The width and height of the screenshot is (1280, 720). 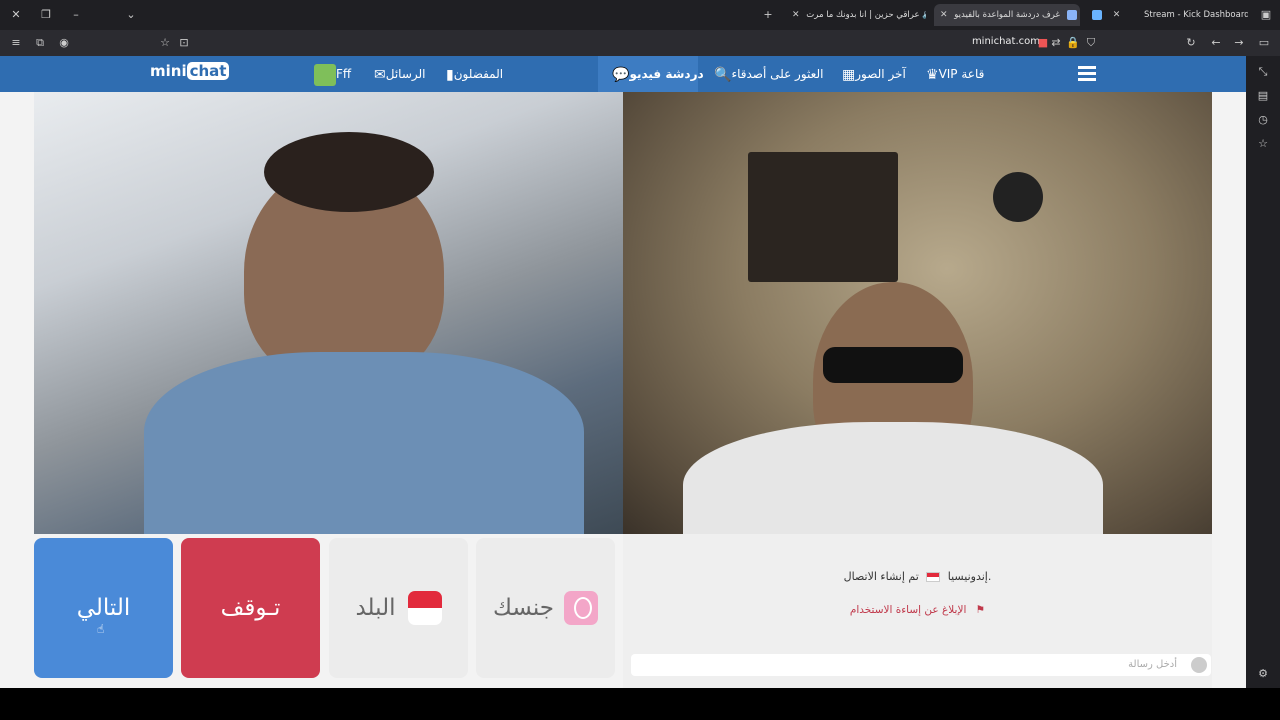 What do you see at coordinates (921, 665) in the screenshot?
I see `message-input: أدخل رسالة` at bounding box center [921, 665].